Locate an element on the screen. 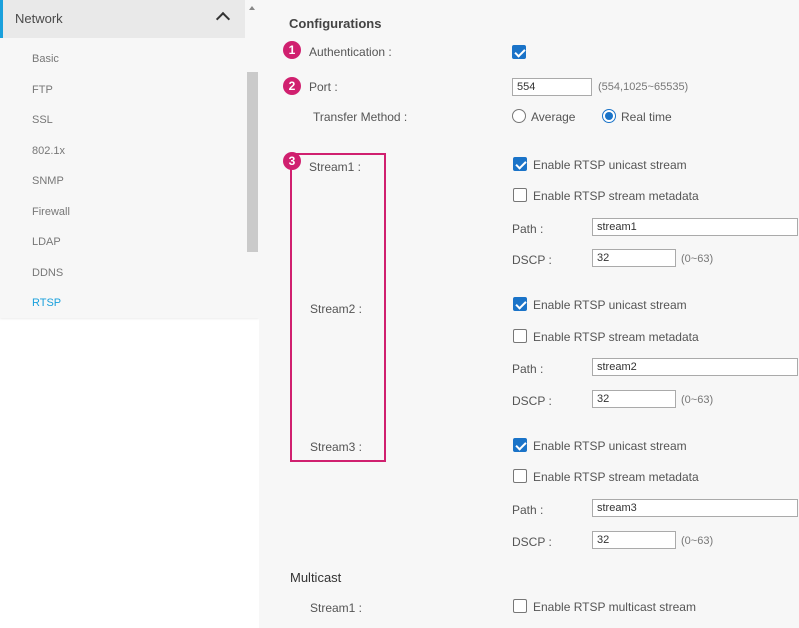  stream3-label: Stream3 : is located at coordinates (336, 447).